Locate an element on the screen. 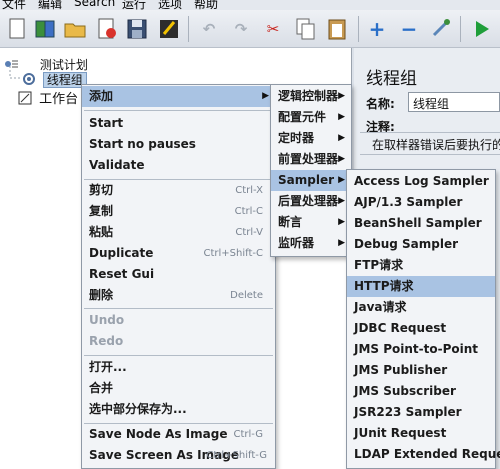 The image size is (500, 469). collapse-icon: − is located at coordinates (409, 29).